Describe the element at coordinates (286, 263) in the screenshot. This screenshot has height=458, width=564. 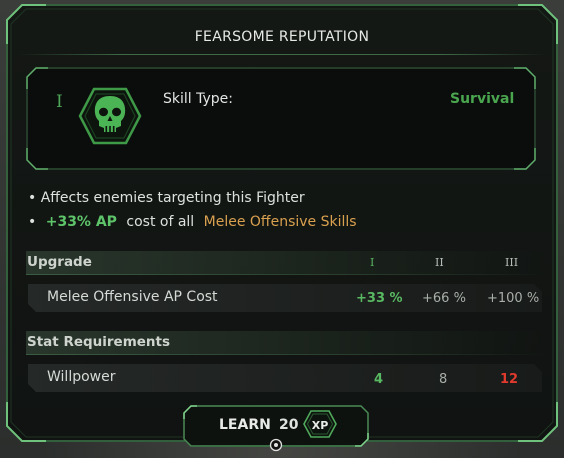
I see `upgrade-section-header: Upgrade` at that location.